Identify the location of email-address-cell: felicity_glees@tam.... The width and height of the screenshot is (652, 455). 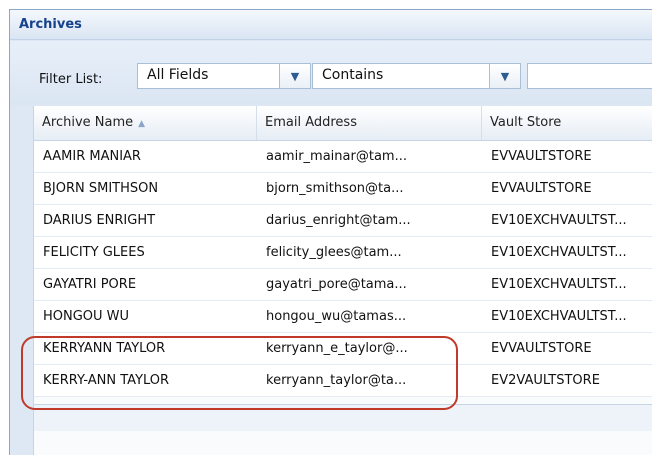
(334, 252).